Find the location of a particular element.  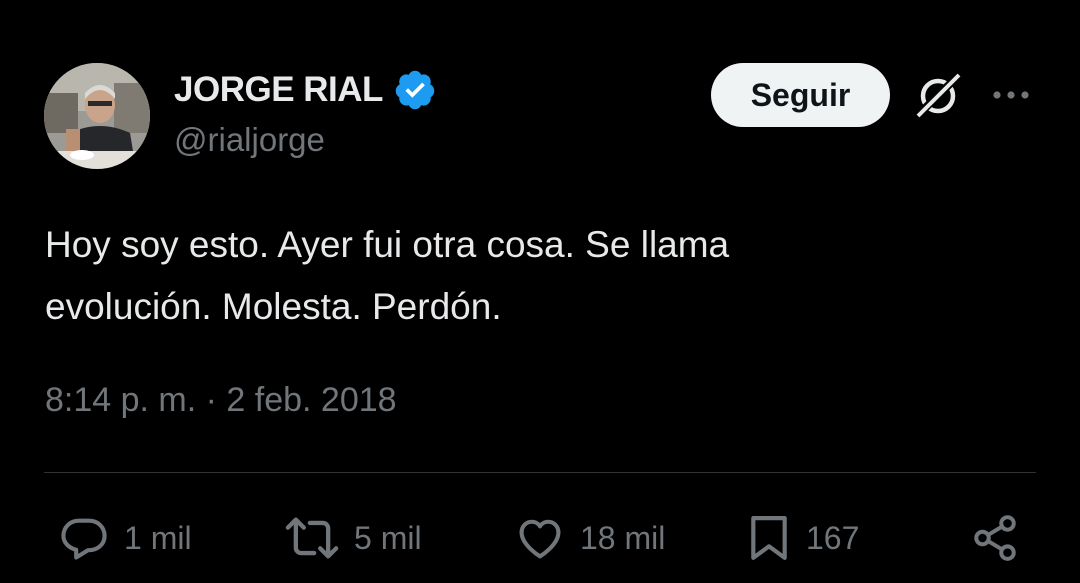

avatar is located at coordinates (97, 116).